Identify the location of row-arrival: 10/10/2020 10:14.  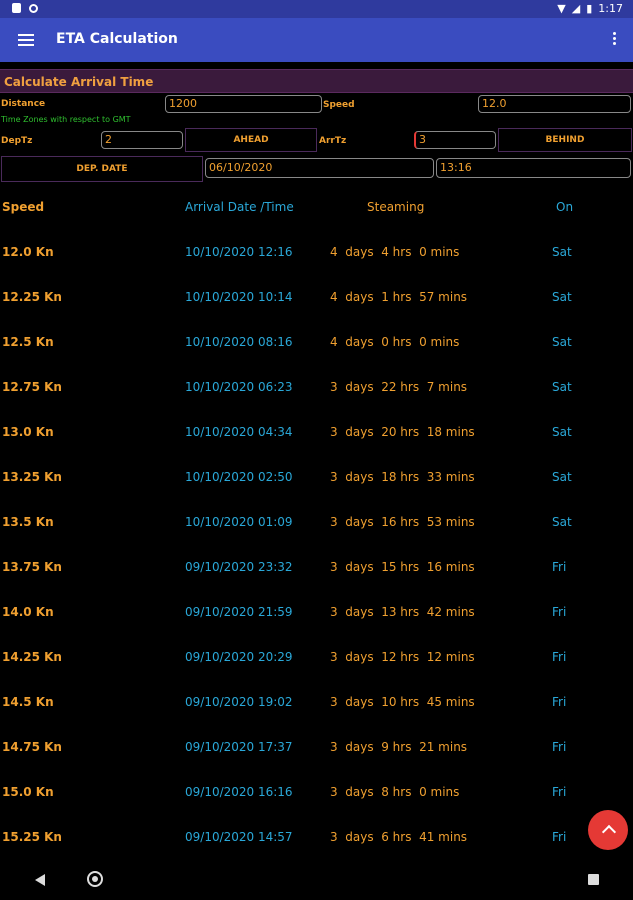
(239, 297).